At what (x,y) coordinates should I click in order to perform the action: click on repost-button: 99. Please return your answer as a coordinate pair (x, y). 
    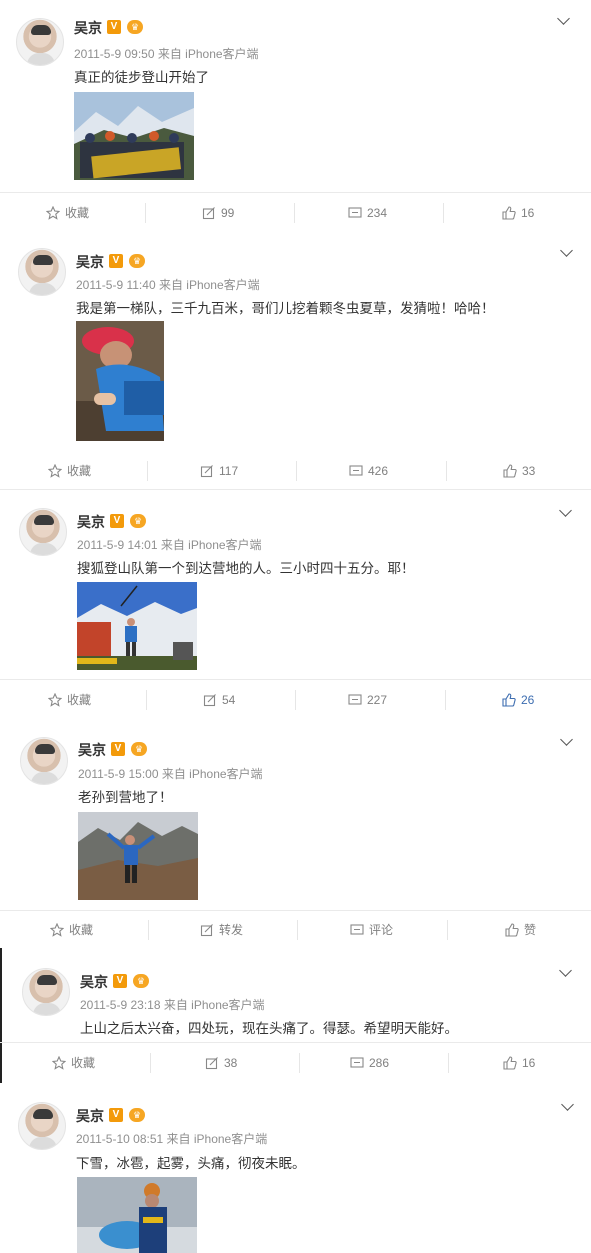
    Looking at the image, I should click on (218, 213).